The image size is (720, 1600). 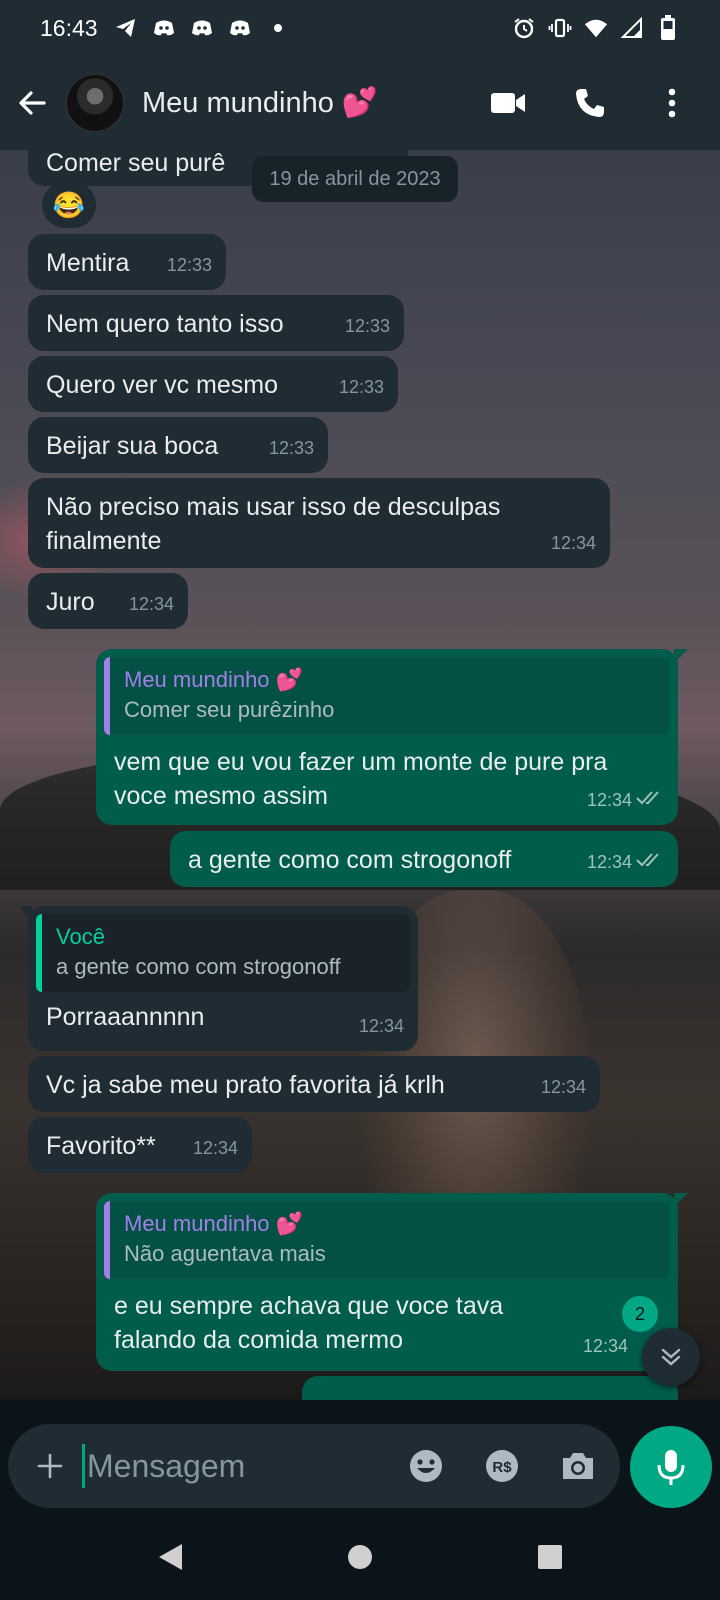 I want to click on message-bubble-incoming: Nem quero tanto isso 12:33, so click(x=216, y=323).